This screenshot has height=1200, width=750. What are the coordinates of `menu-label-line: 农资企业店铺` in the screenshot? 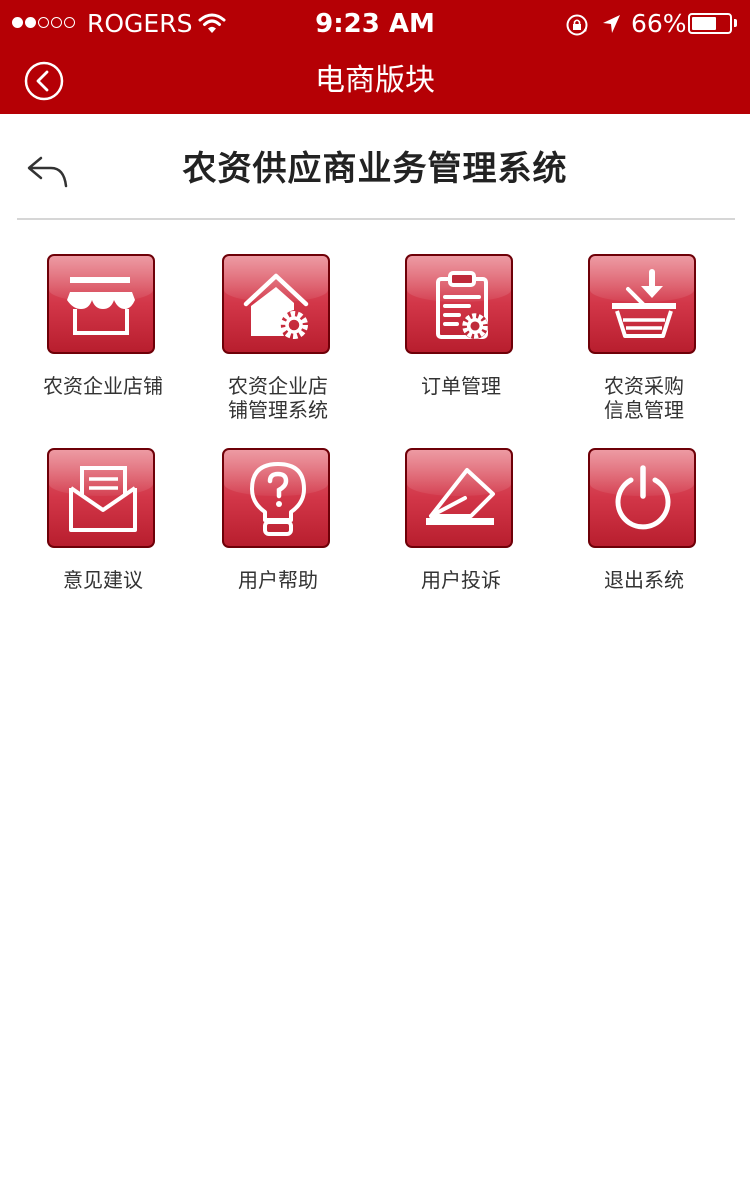 It's located at (103, 386).